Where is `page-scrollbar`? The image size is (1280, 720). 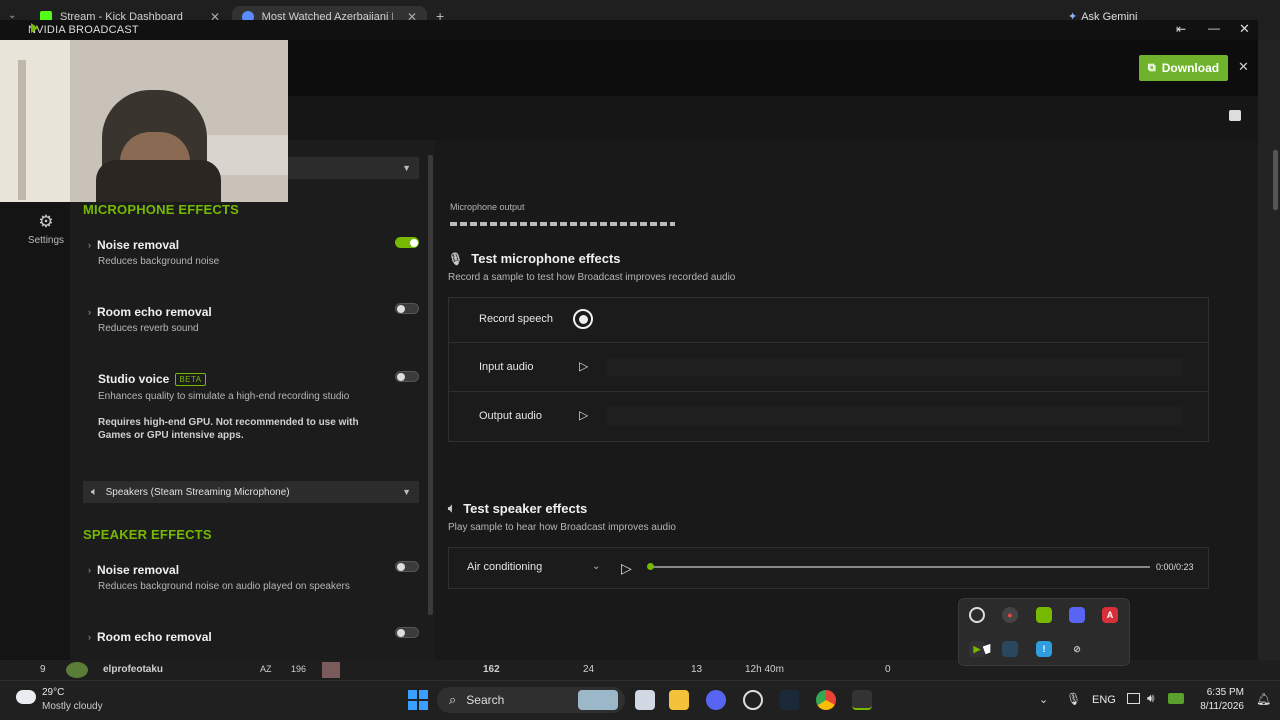 page-scrollbar is located at coordinates (1275, 180).